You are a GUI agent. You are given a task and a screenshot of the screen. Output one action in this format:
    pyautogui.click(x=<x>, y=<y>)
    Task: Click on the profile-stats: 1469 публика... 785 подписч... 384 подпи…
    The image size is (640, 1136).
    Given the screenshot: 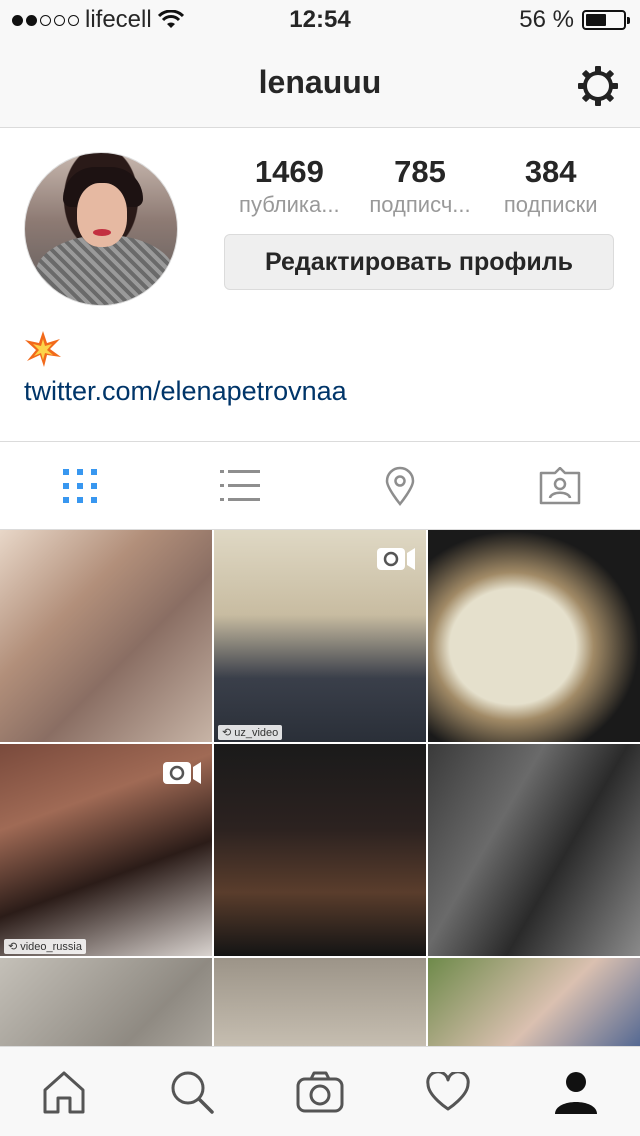 What is the action you would take?
    pyautogui.click(x=420, y=185)
    